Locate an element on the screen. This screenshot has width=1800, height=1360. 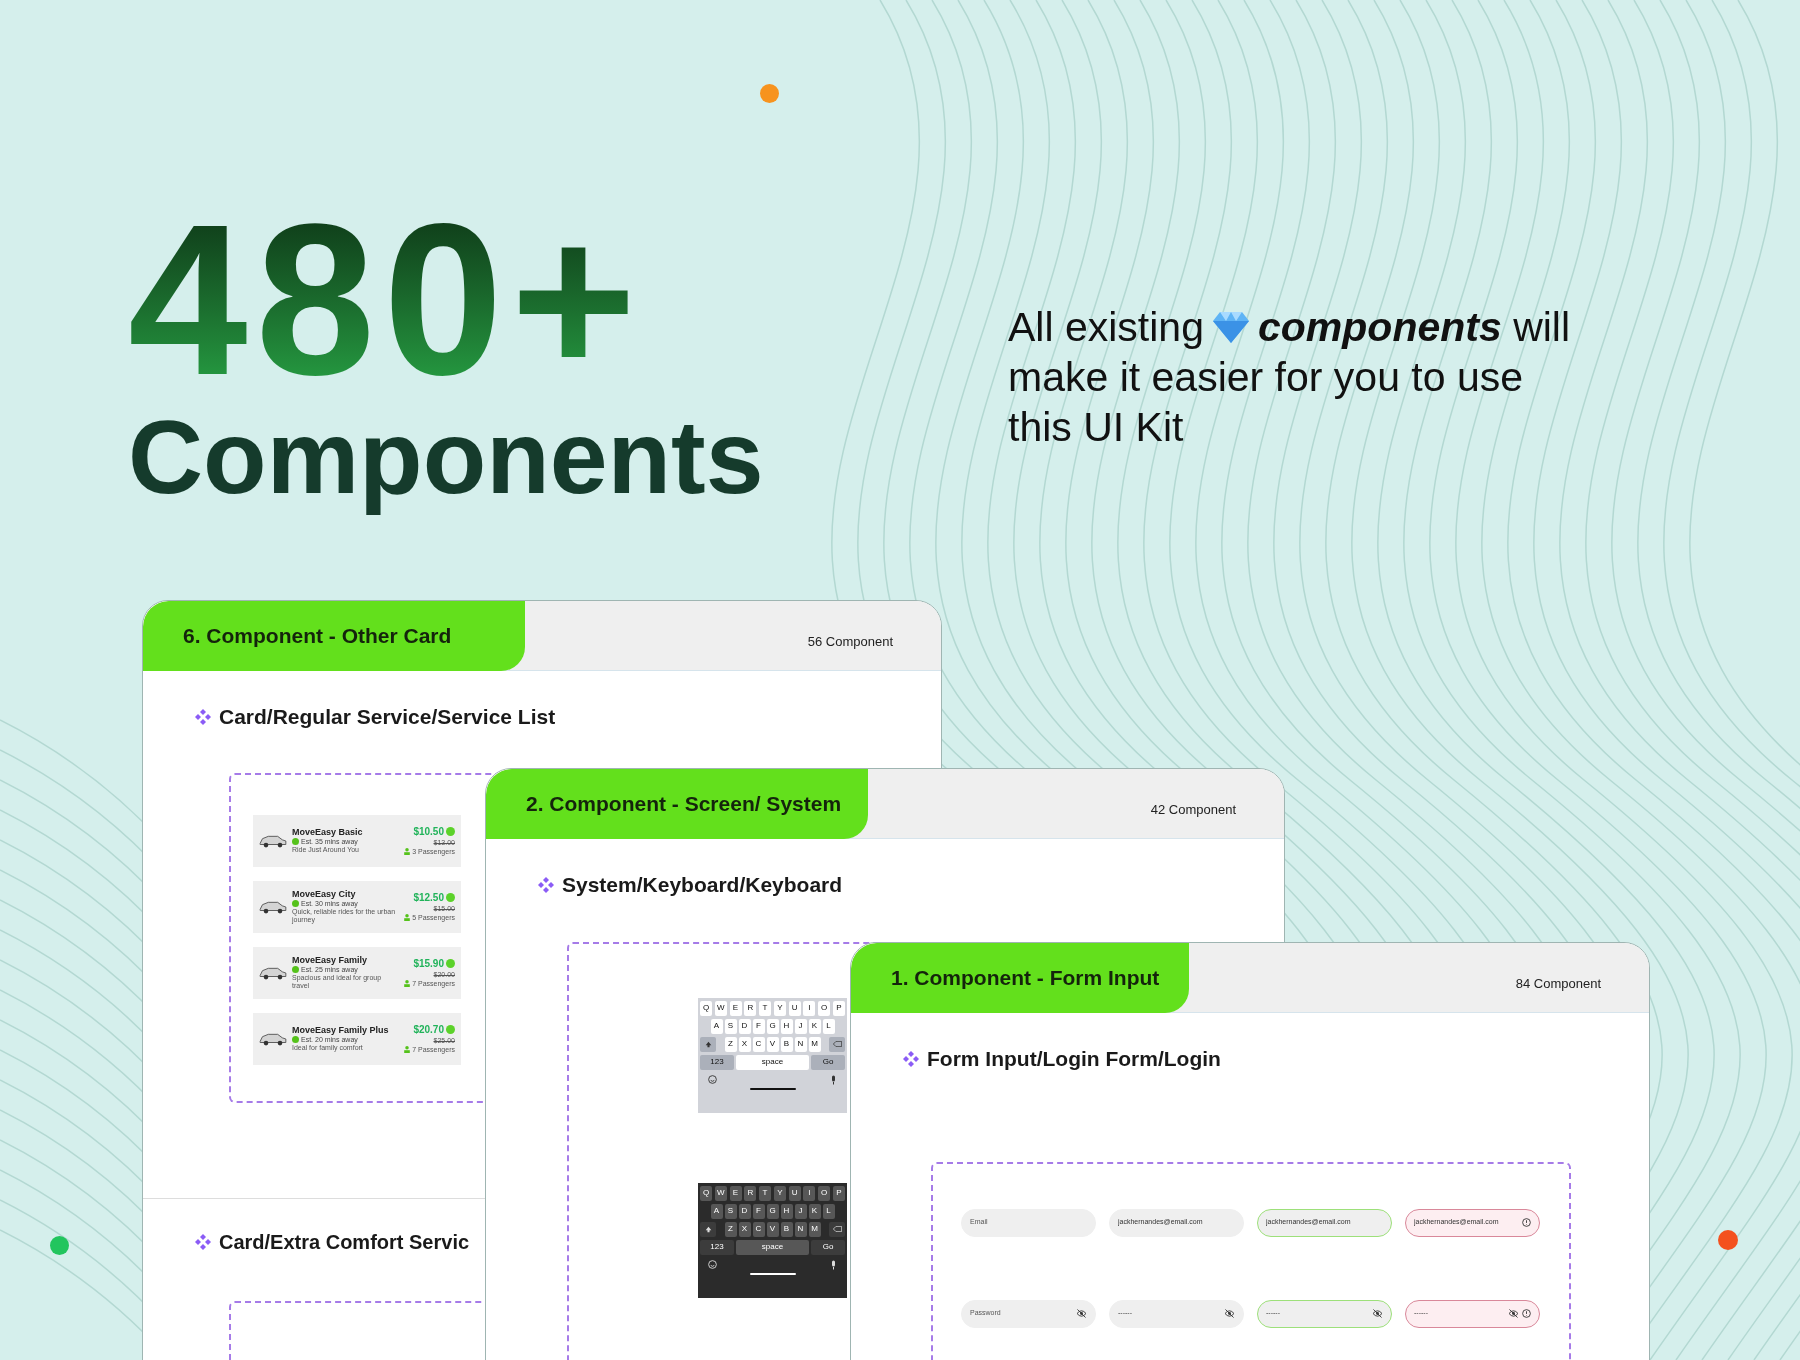
component-count: 84 Component is located at coordinates (1558, 984).